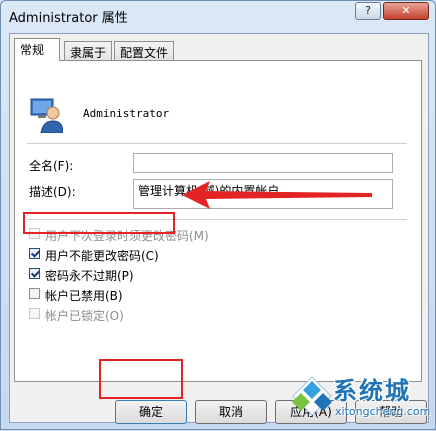 Image resolution: width=436 pixels, height=431 pixels. I want to click on fullname-input, so click(263, 163).